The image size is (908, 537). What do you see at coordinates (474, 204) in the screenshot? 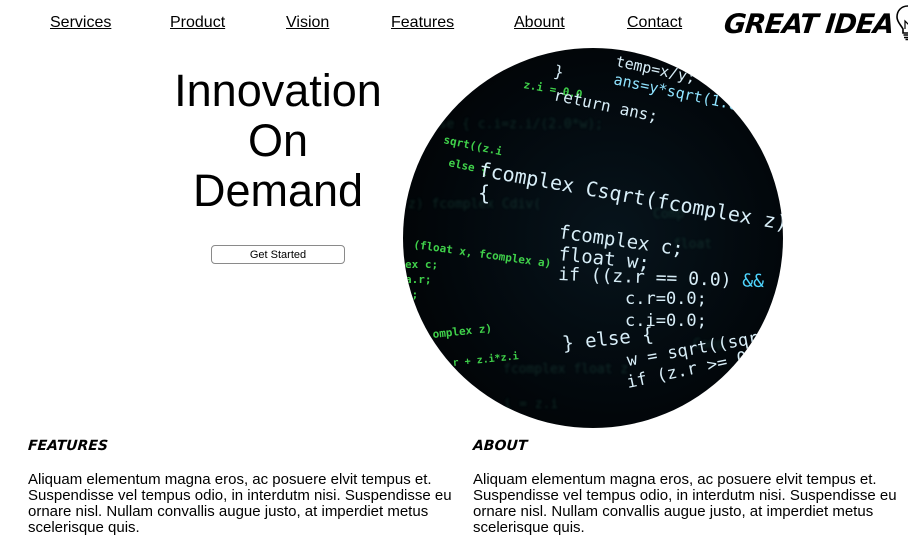
I see `bg-code-row: z) fcomplex Cdiv(` at bounding box center [474, 204].